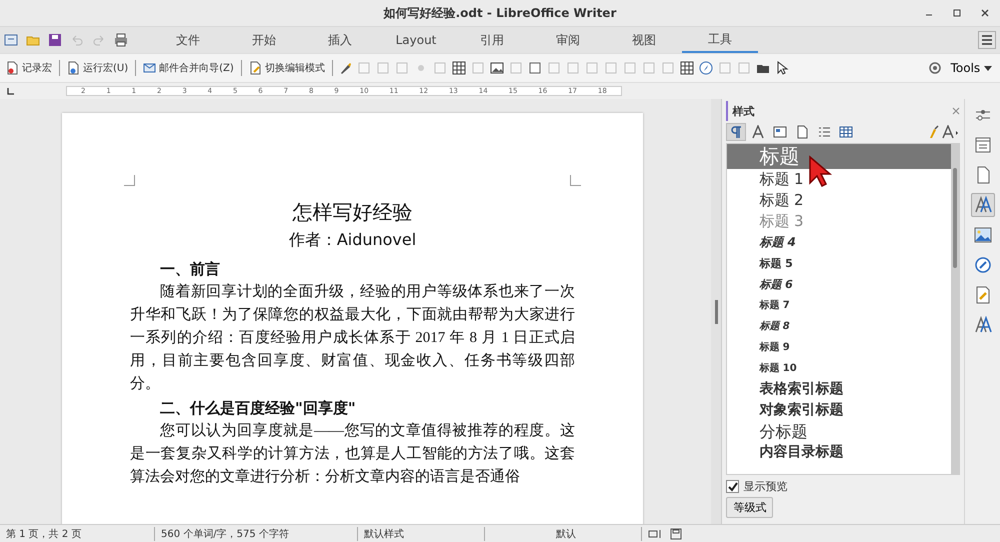 This screenshot has width=1000, height=542. What do you see at coordinates (286, 68) in the screenshot?
I see `toolbar-button: 切换编辑模式` at bounding box center [286, 68].